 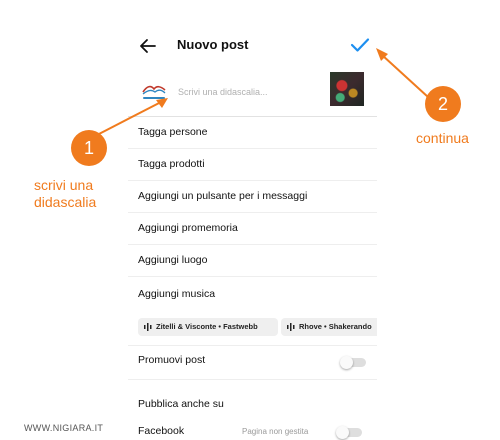 I want to click on music-chip: Rhove • Shakerando, so click(x=329, y=327).